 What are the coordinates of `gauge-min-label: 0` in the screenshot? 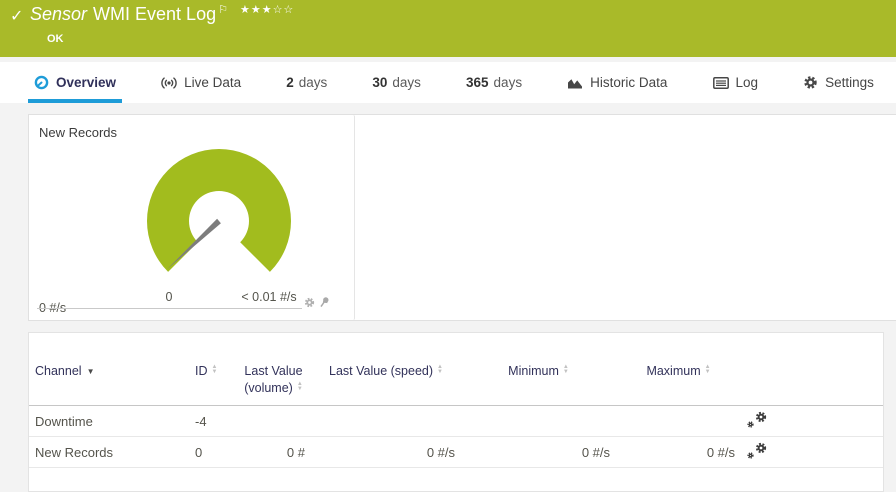 It's located at (169, 297).